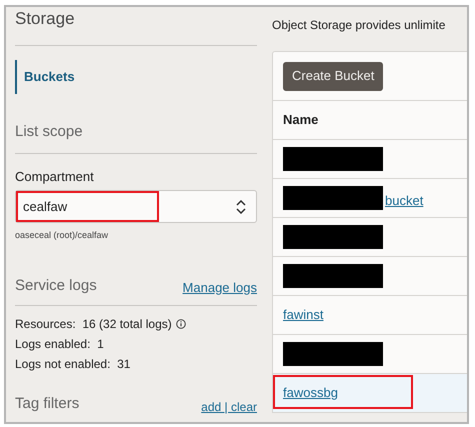 This screenshot has width=475, height=427. What do you see at coordinates (310, 393) in the screenshot?
I see `bucket-link: fawossbg` at bounding box center [310, 393].